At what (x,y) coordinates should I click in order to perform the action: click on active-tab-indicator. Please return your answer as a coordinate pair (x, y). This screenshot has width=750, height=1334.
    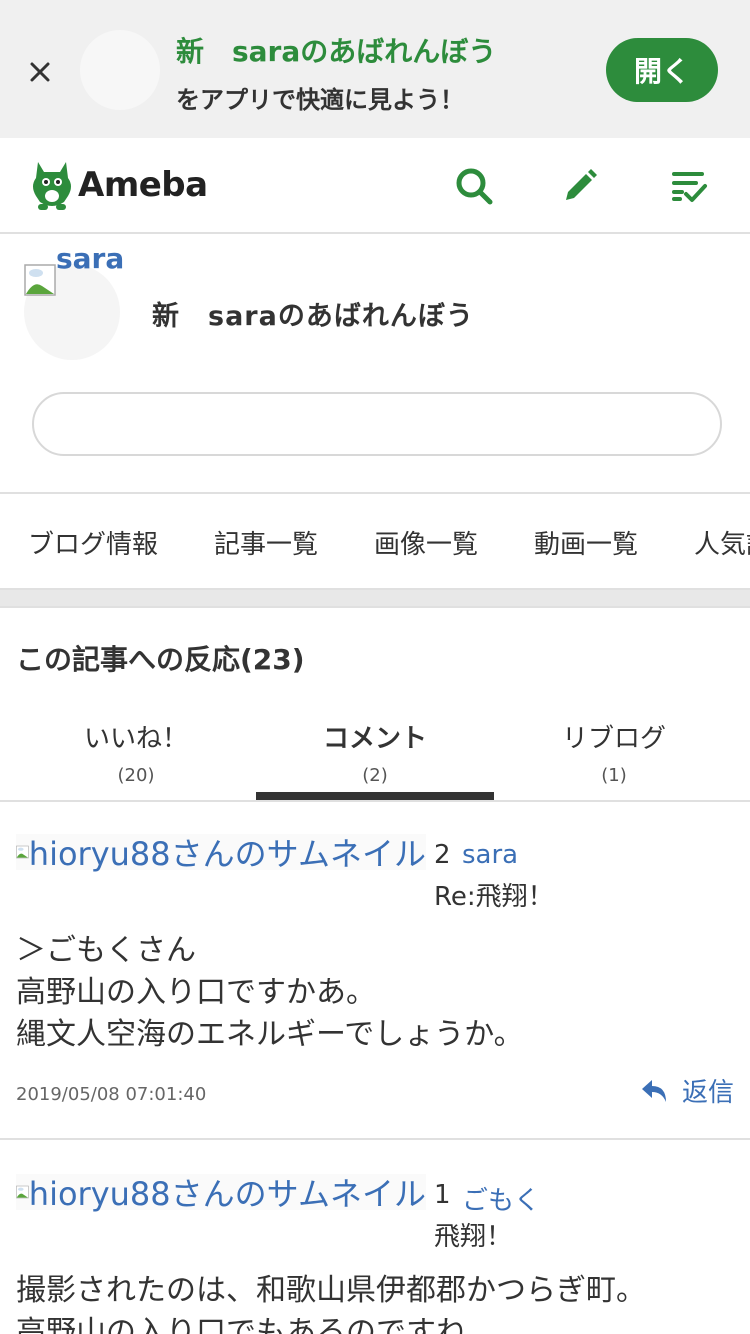
    Looking at the image, I should click on (375, 796).